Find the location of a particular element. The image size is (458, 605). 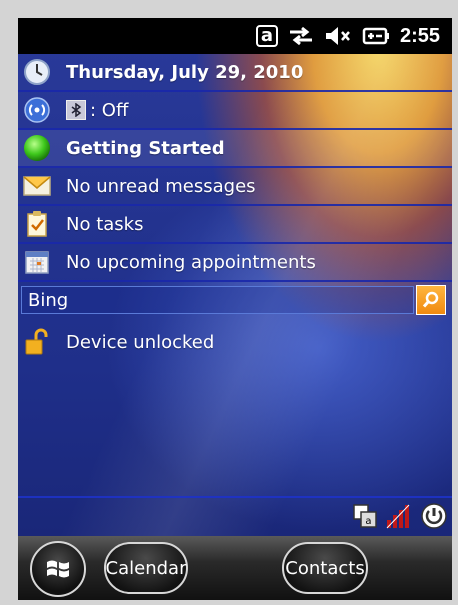

search-input: Bing is located at coordinates (217, 300).